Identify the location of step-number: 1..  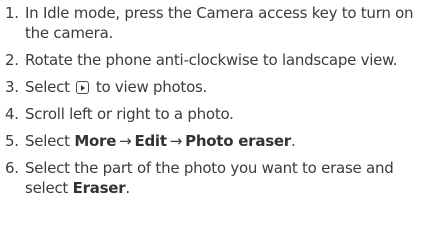
(12, 13).